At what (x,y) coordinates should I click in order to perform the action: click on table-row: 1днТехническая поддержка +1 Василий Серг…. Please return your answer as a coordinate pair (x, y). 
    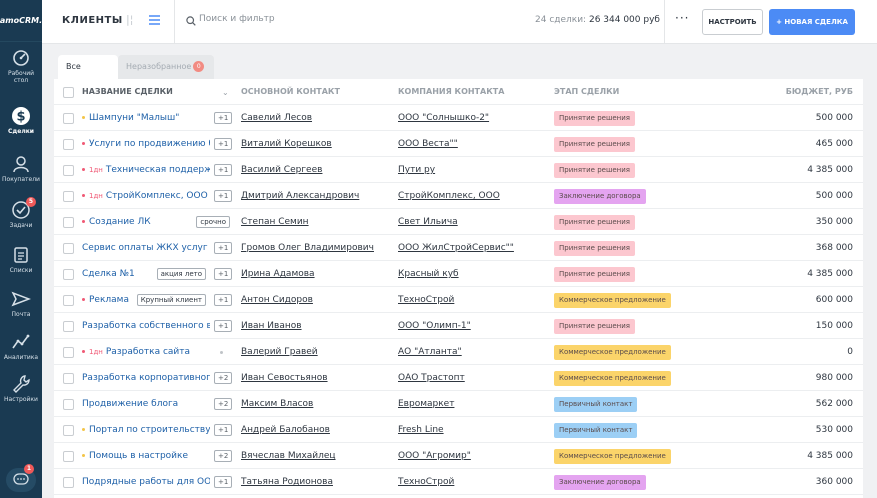
    Looking at the image, I should click on (458, 170).